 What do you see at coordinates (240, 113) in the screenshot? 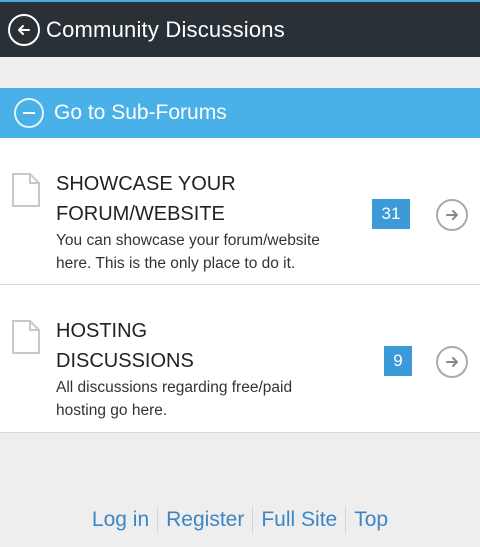
I see `go-to-subforums-toggle: Go to Sub-Forums` at bounding box center [240, 113].